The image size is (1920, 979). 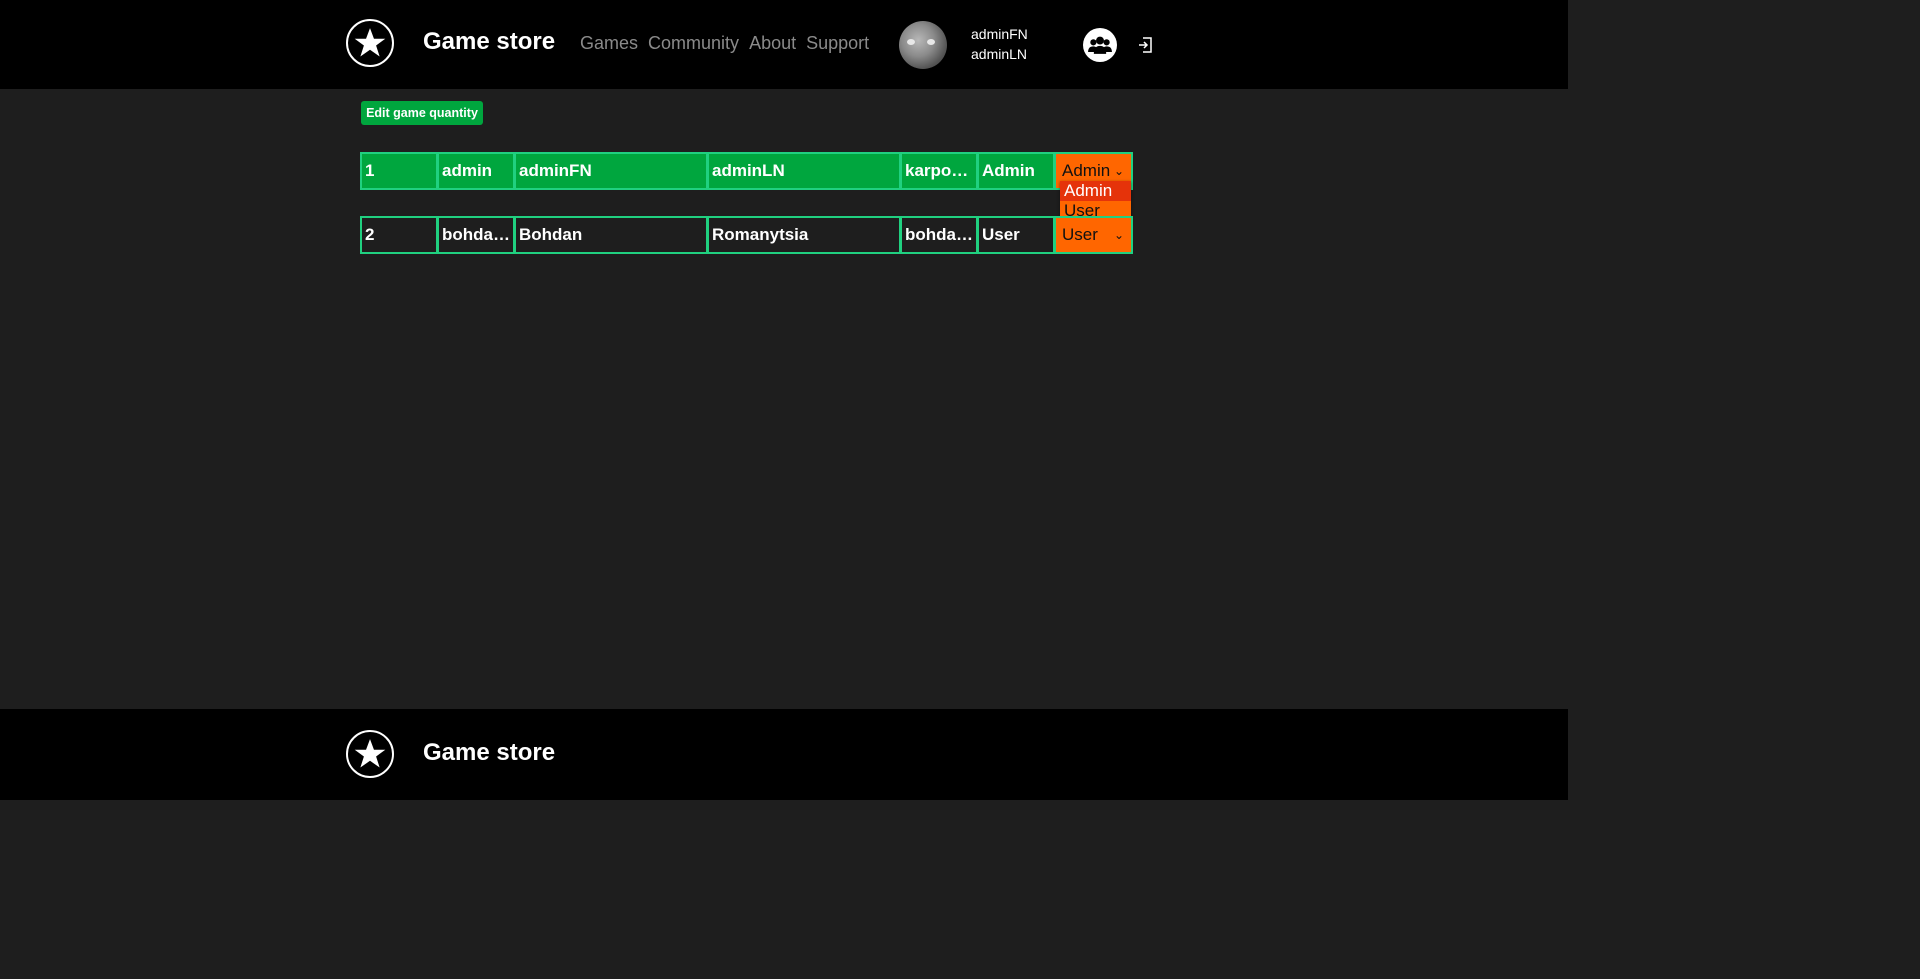 I want to click on role-cell: User, so click(x=1016, y=235).